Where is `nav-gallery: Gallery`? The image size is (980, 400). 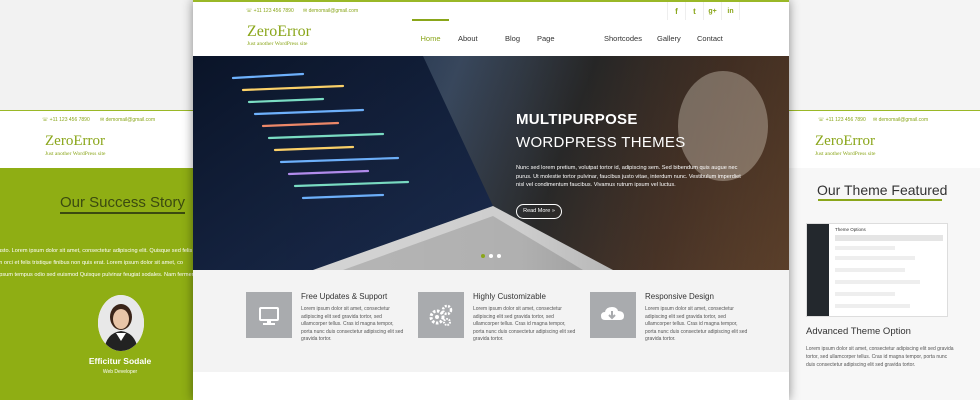
nav-gallery: Gallery is located at coordinates (669, 38).